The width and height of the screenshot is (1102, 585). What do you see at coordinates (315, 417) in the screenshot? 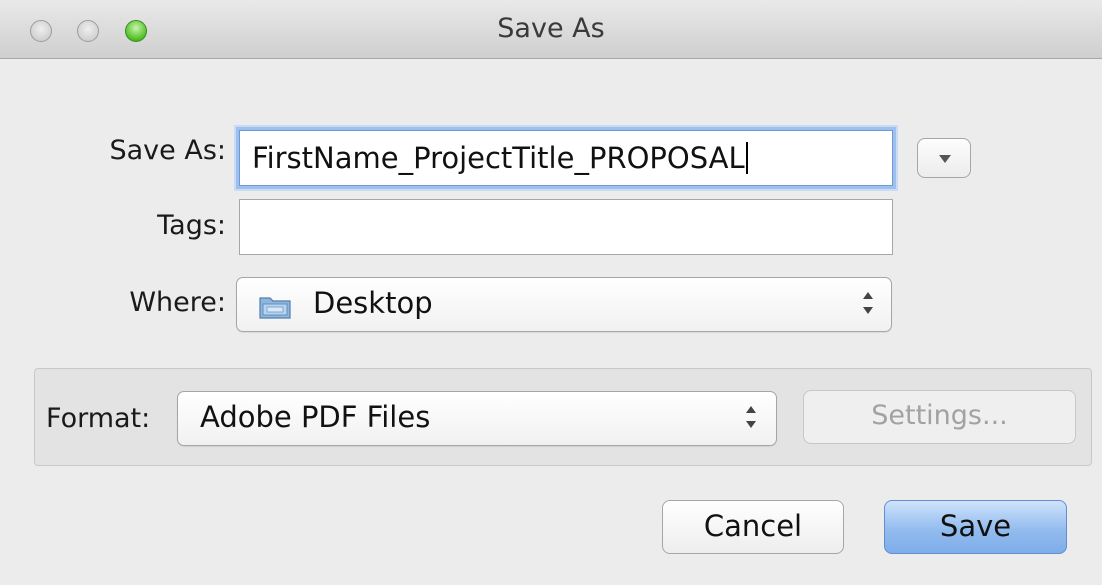
I see `format-value: Adobe PDF Files` at bounding box center [315, 417].